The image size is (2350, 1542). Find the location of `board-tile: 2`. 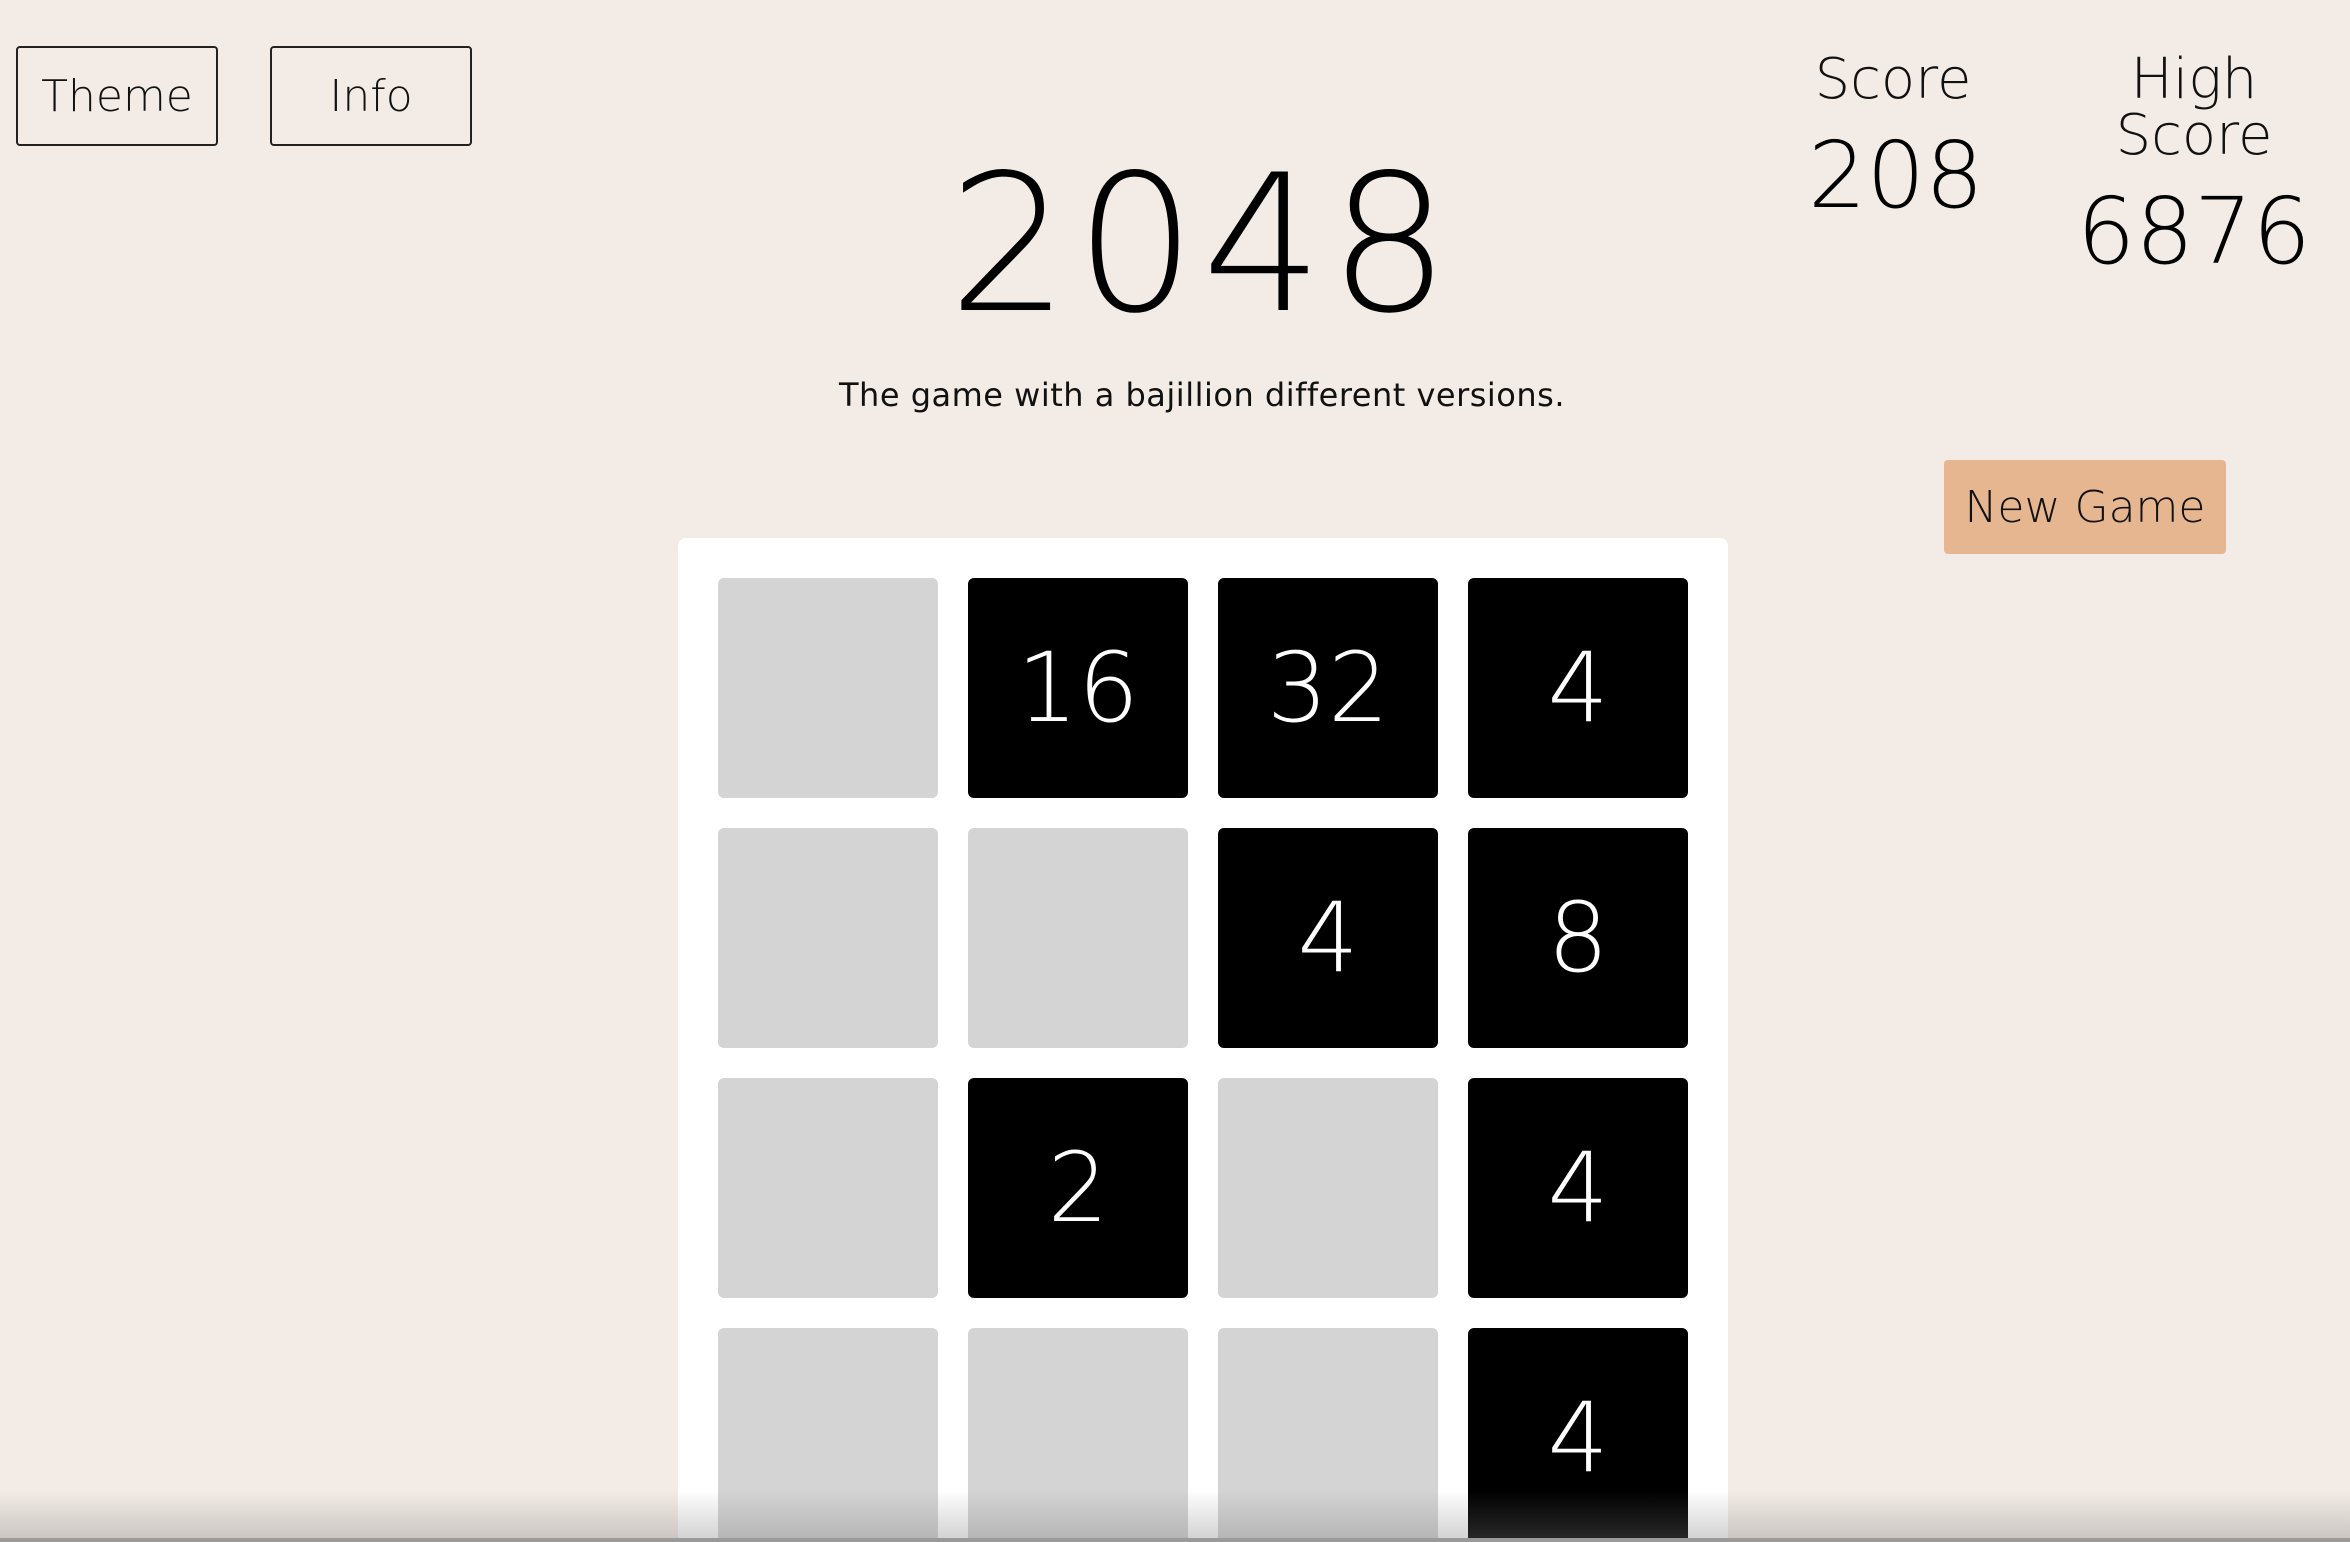

board-tile: 2 is located at coordinates (1078, 1188).